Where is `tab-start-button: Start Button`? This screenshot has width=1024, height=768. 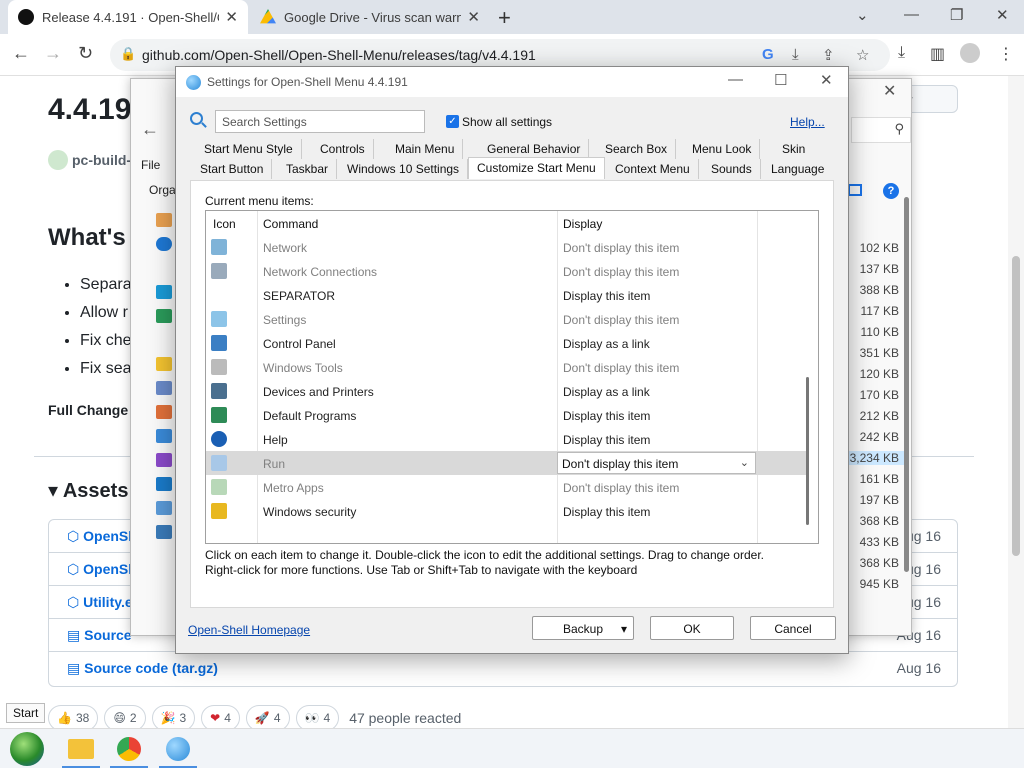
tab-start-button: Start Button is located at coordinates (232, 169).